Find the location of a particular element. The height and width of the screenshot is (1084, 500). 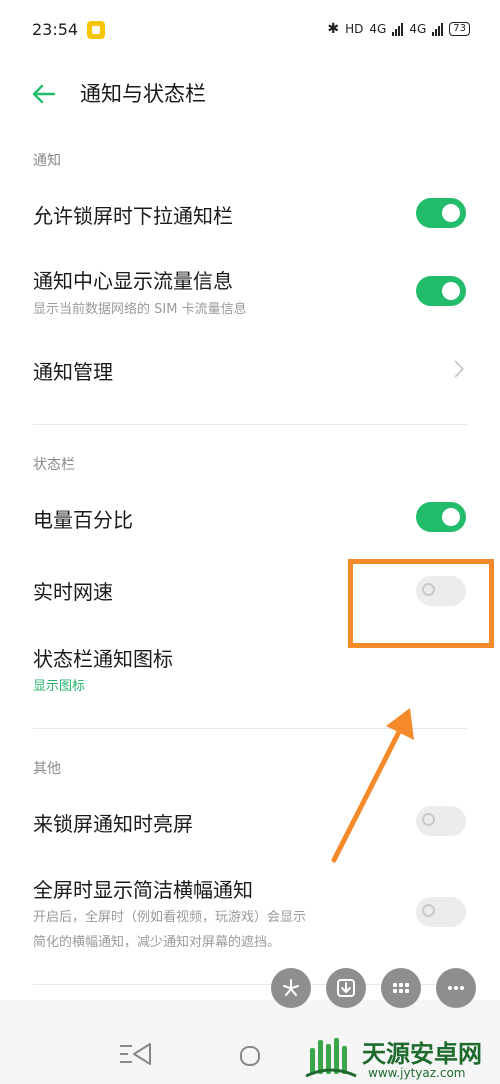

battery-icon: 73 is located at coordinates (459, 29).